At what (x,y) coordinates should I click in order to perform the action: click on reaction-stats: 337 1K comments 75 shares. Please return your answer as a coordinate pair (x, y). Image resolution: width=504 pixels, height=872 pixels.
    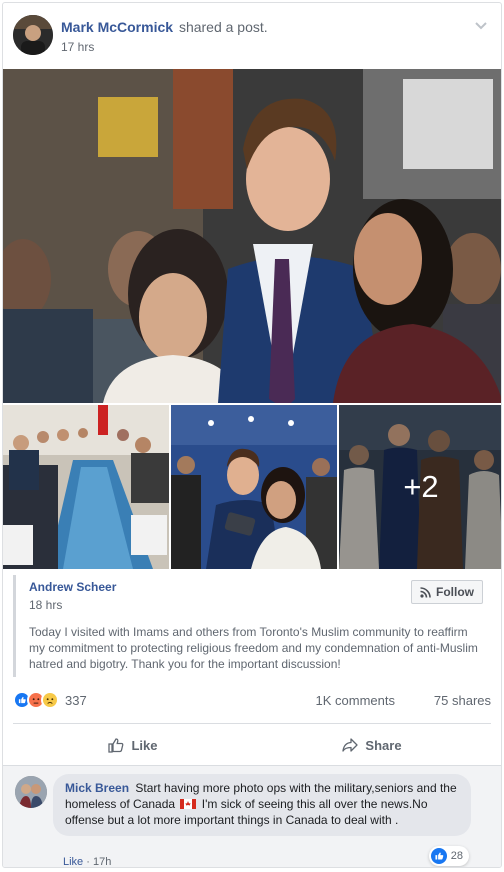
    Looking at the image, I should click on (252, 702).